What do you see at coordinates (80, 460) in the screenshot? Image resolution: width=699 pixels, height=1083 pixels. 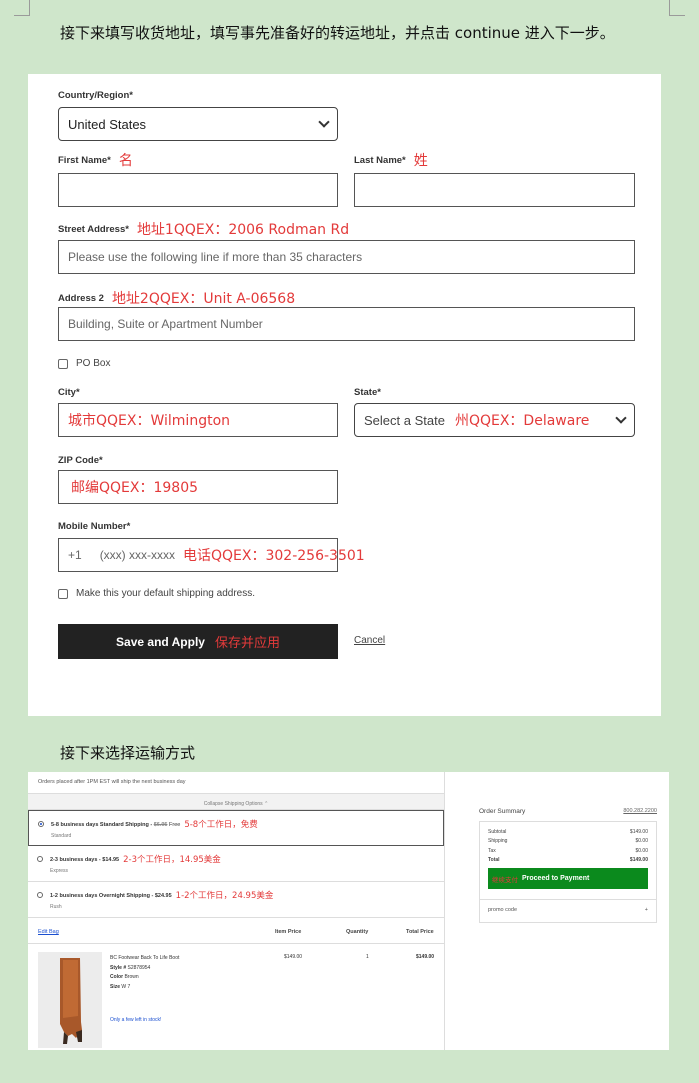 I see `zip-label: ZIP Code*` at bounding box center [80, 460].